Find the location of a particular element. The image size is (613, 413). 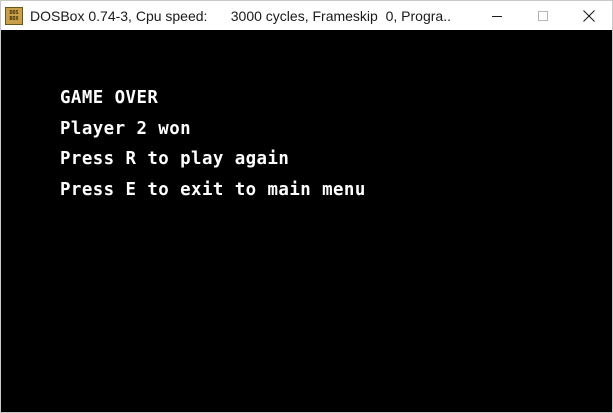

window-controls is located at coordinates (543, 15).